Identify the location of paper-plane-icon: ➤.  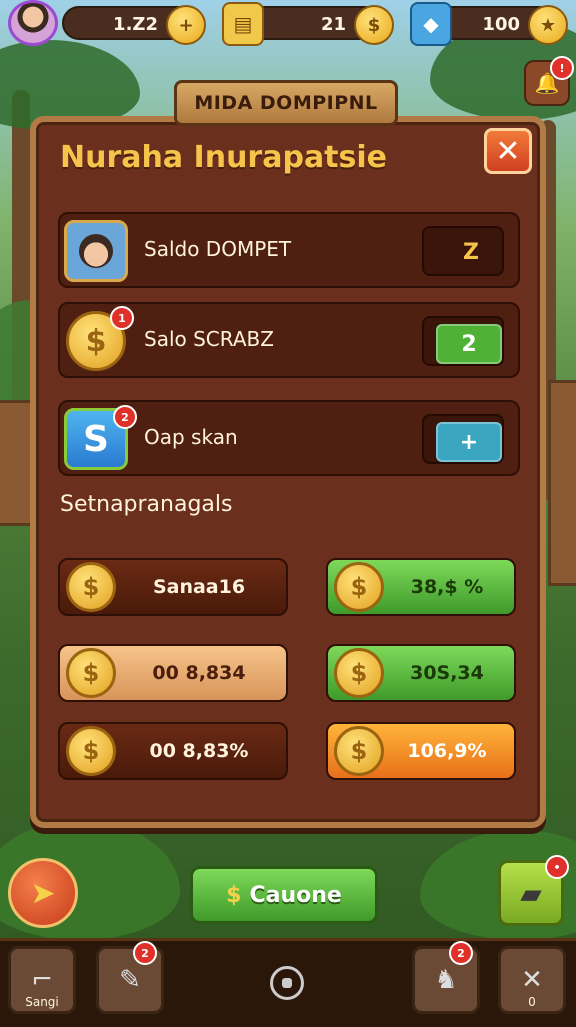
(43, 893).